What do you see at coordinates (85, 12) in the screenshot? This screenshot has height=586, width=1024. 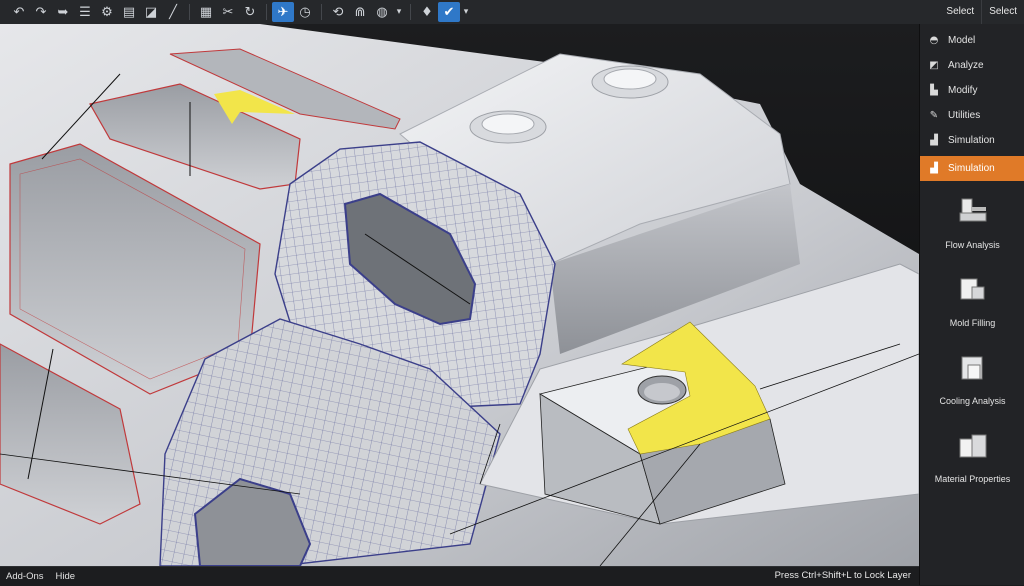 I see `list-edit-icon: ☰` at bounding box center [85, 12].